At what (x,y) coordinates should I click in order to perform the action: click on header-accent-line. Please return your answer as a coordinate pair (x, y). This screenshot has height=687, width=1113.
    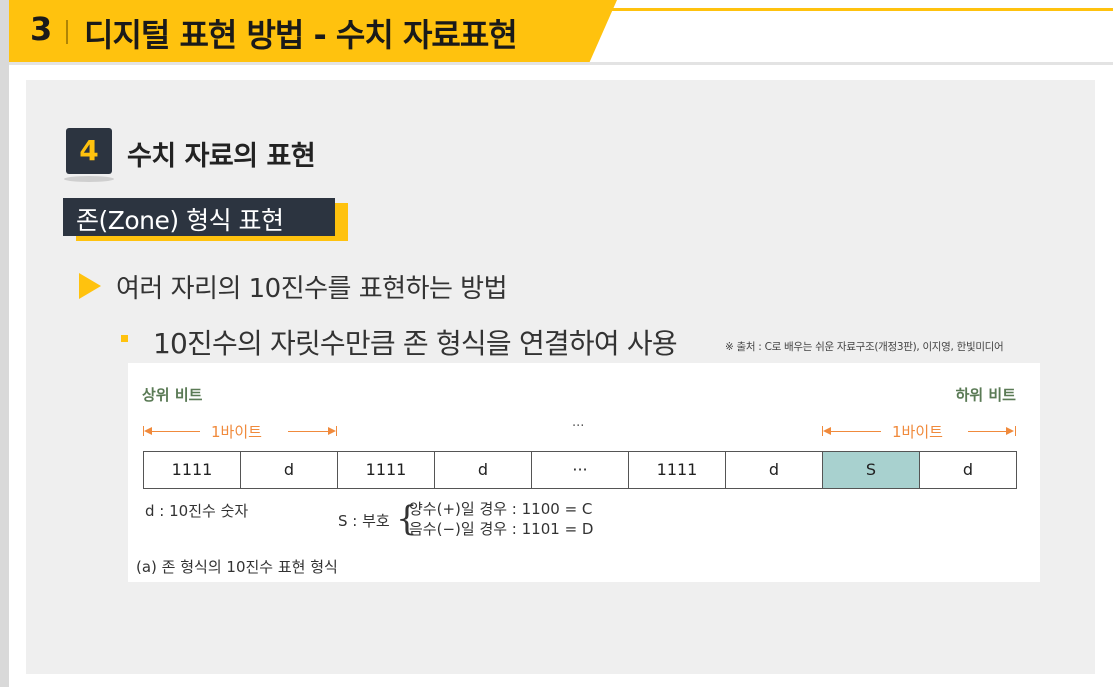
    Looking at the image, I should click on (862, 9).